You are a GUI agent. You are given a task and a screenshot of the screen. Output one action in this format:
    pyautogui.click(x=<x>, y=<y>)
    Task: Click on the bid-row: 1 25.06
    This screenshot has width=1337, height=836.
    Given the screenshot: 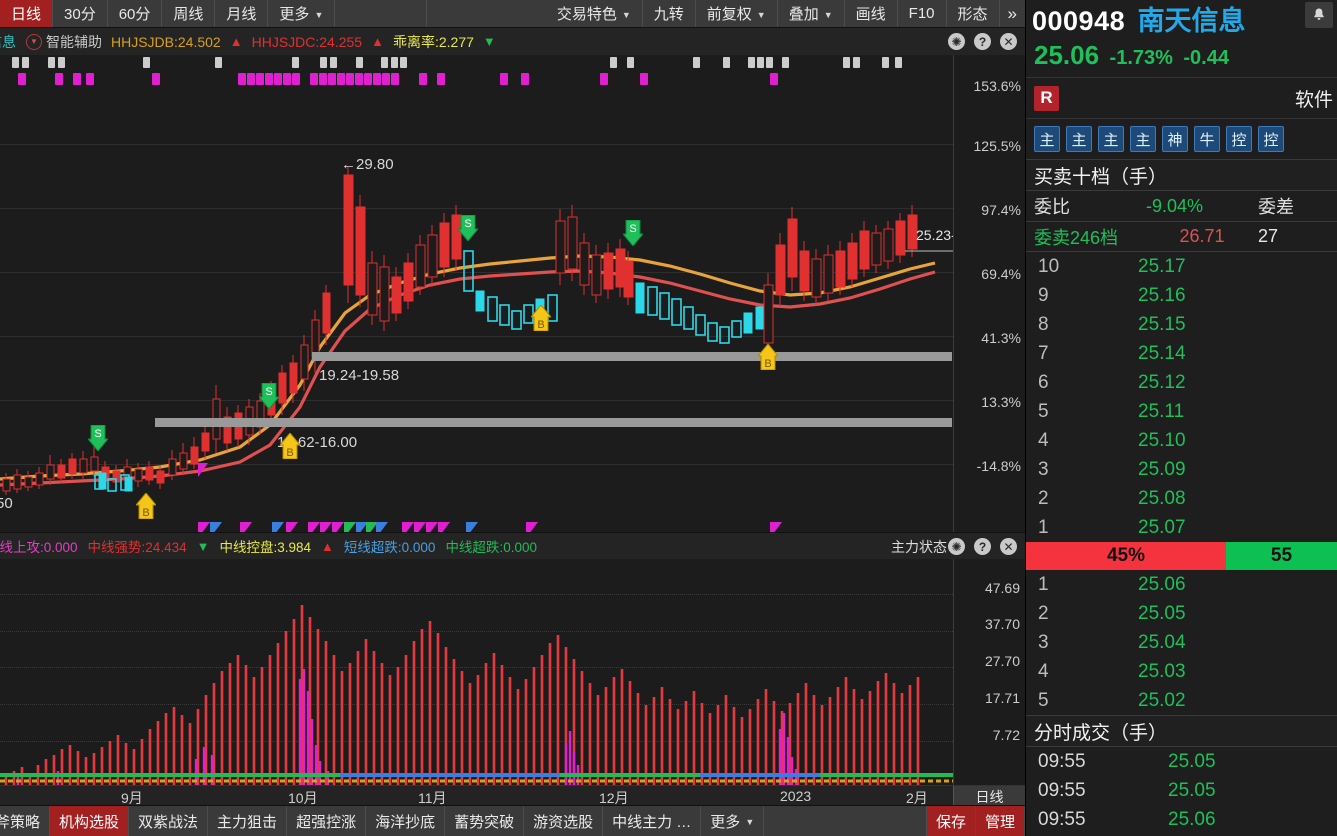 What is the action you would take?
    pyautogui.click(x=1181, y=584)
    